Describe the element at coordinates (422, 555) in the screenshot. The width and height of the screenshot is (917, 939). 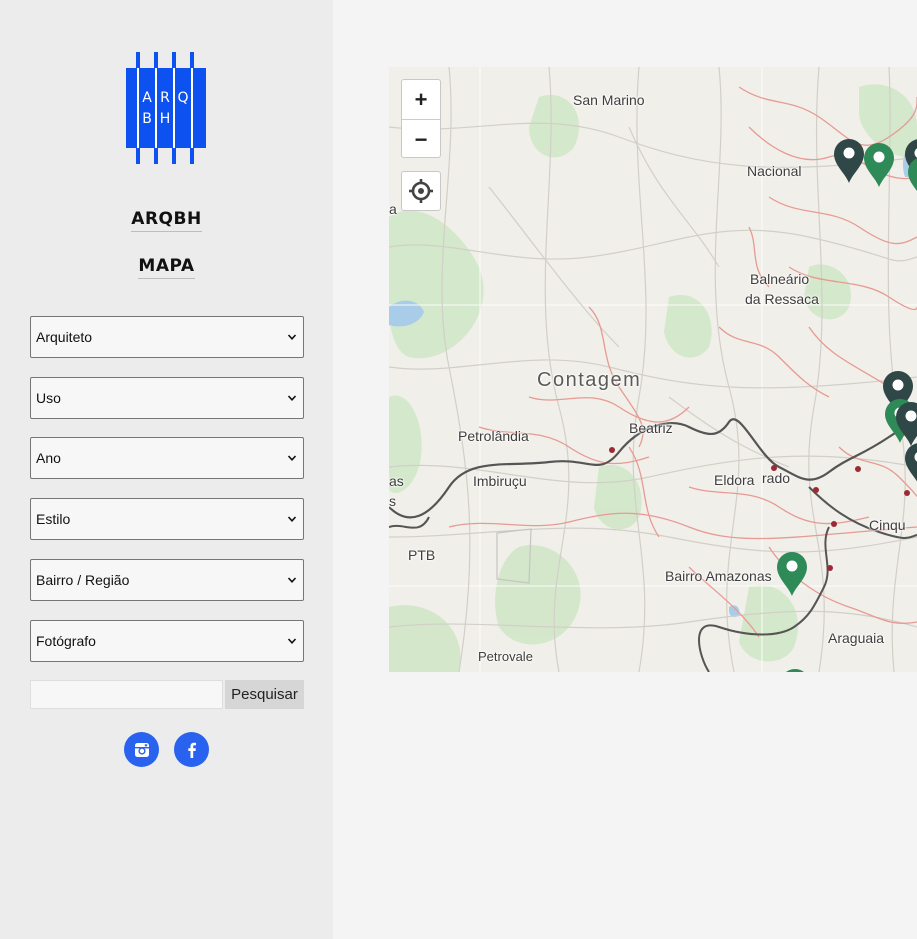
I see `map-place-label: PTB` at that location.